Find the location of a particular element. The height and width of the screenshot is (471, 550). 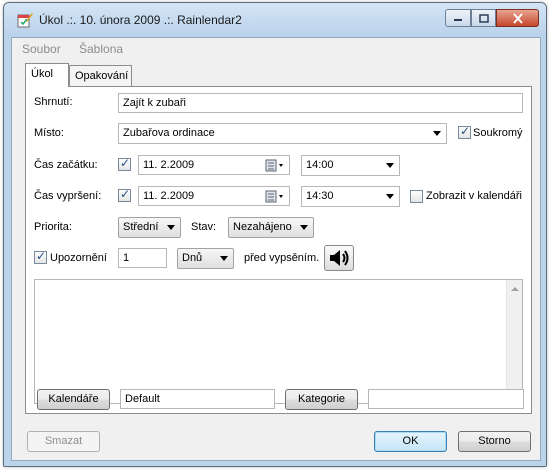

due-label: Čas vypršení: is located at coordinates (68, 196).